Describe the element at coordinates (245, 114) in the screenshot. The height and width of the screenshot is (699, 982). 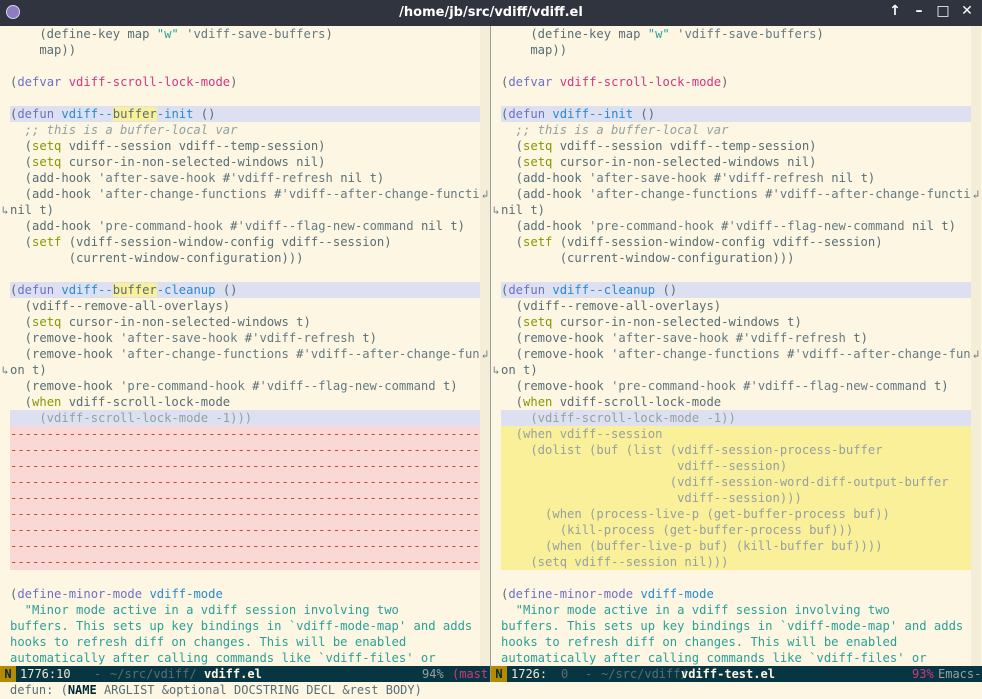
I see `code-line: (defun vdiff--buffer-init ()` at that location.